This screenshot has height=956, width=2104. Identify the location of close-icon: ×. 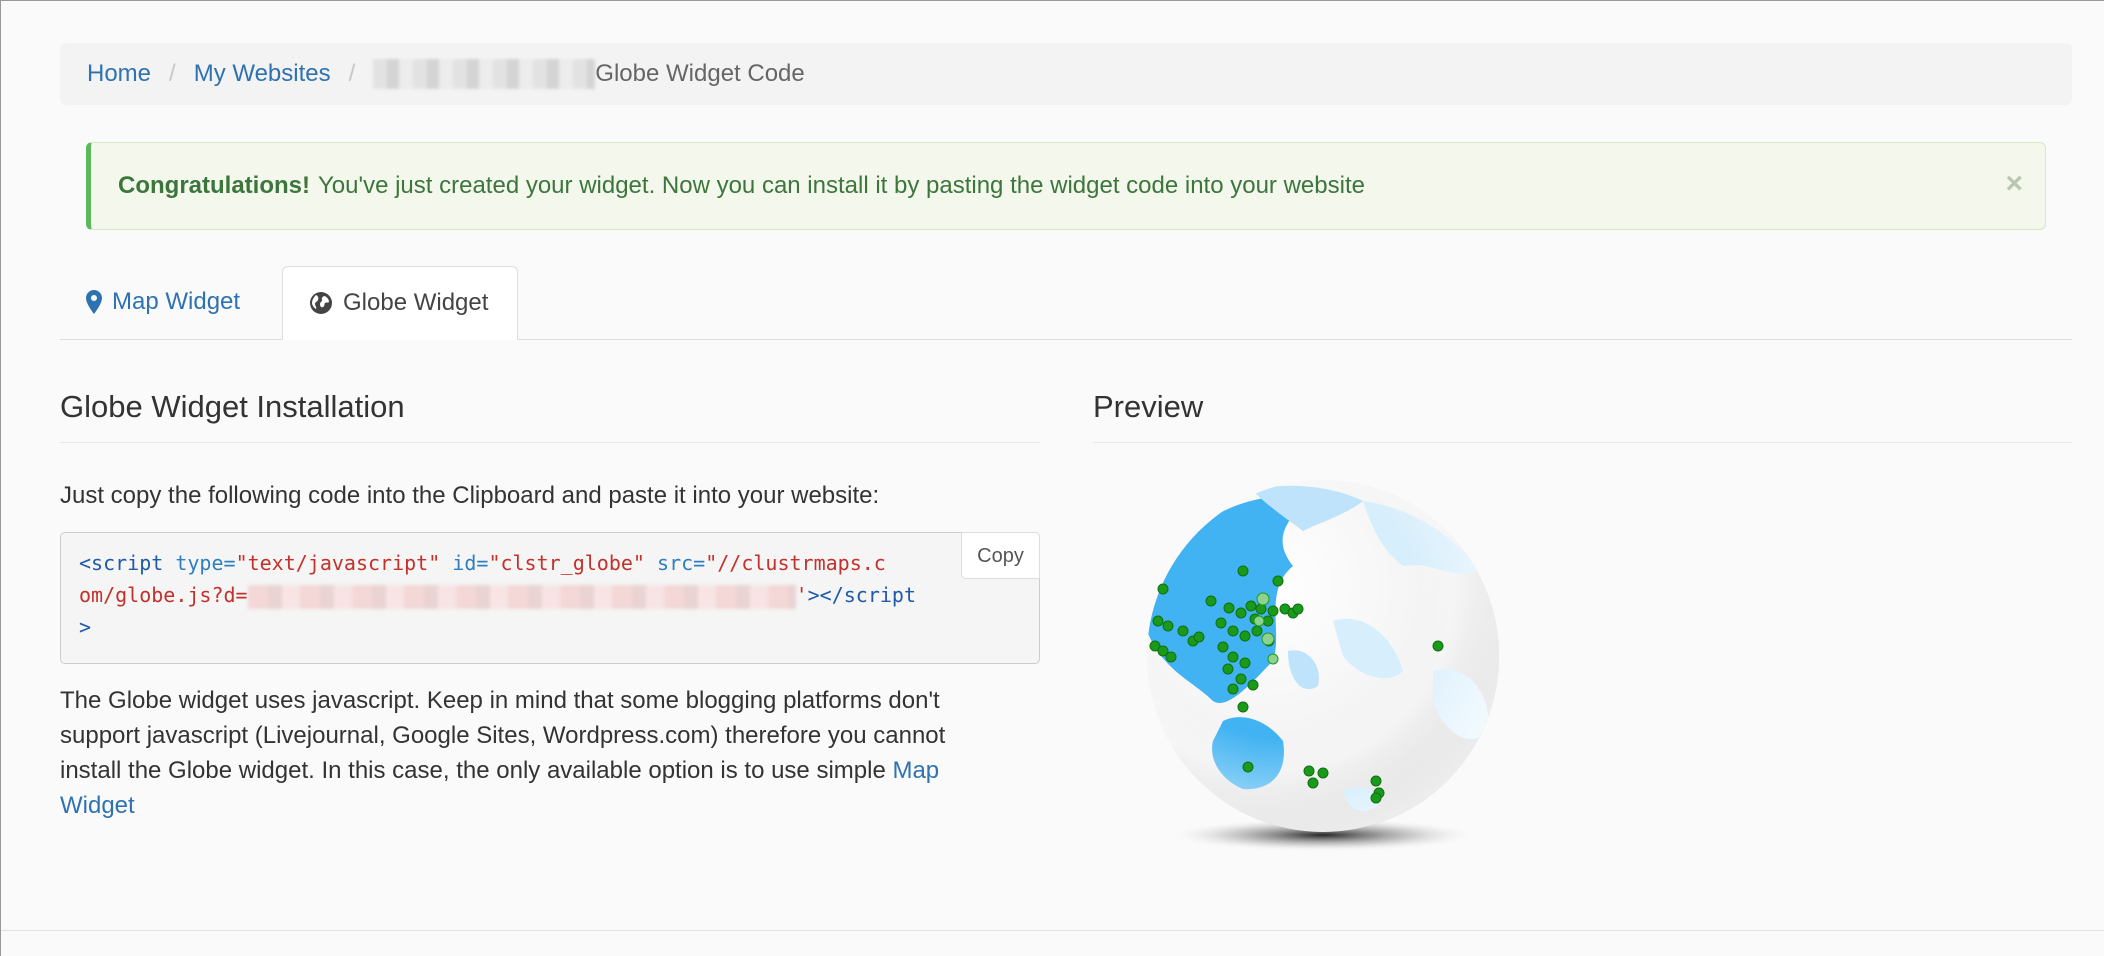
(2014, 184).